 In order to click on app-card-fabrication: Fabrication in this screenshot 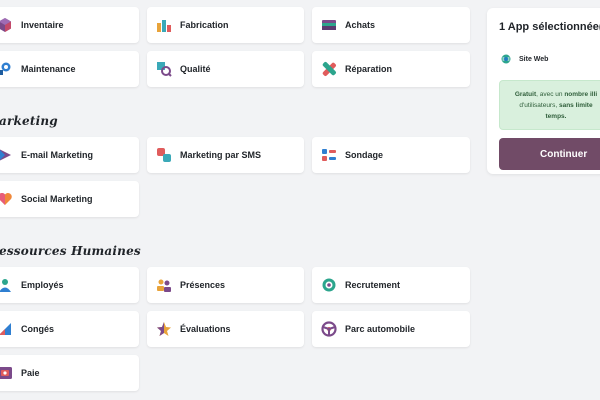, I will do `click(225, 25)`.